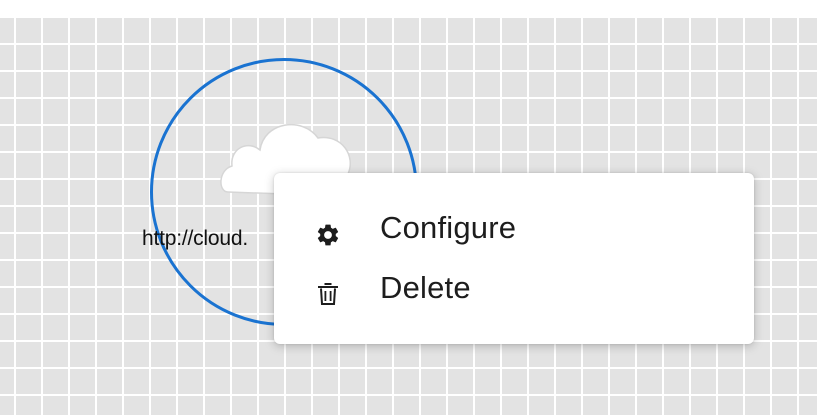 The width and height of the screenshot is (817, 415). I want to click on configure-label: Configure, so click(448, 227).